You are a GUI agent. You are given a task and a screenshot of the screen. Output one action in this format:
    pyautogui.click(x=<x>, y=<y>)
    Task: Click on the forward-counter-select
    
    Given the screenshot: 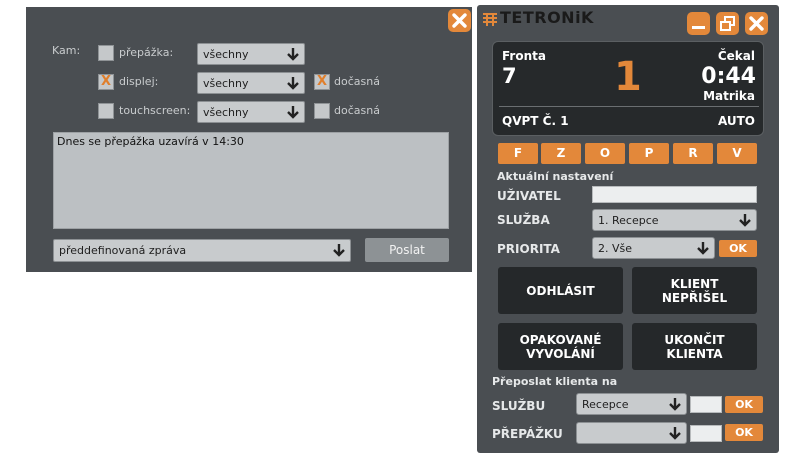 What is the action you would take?
    pyautogui.click(x=631, y=433)
    